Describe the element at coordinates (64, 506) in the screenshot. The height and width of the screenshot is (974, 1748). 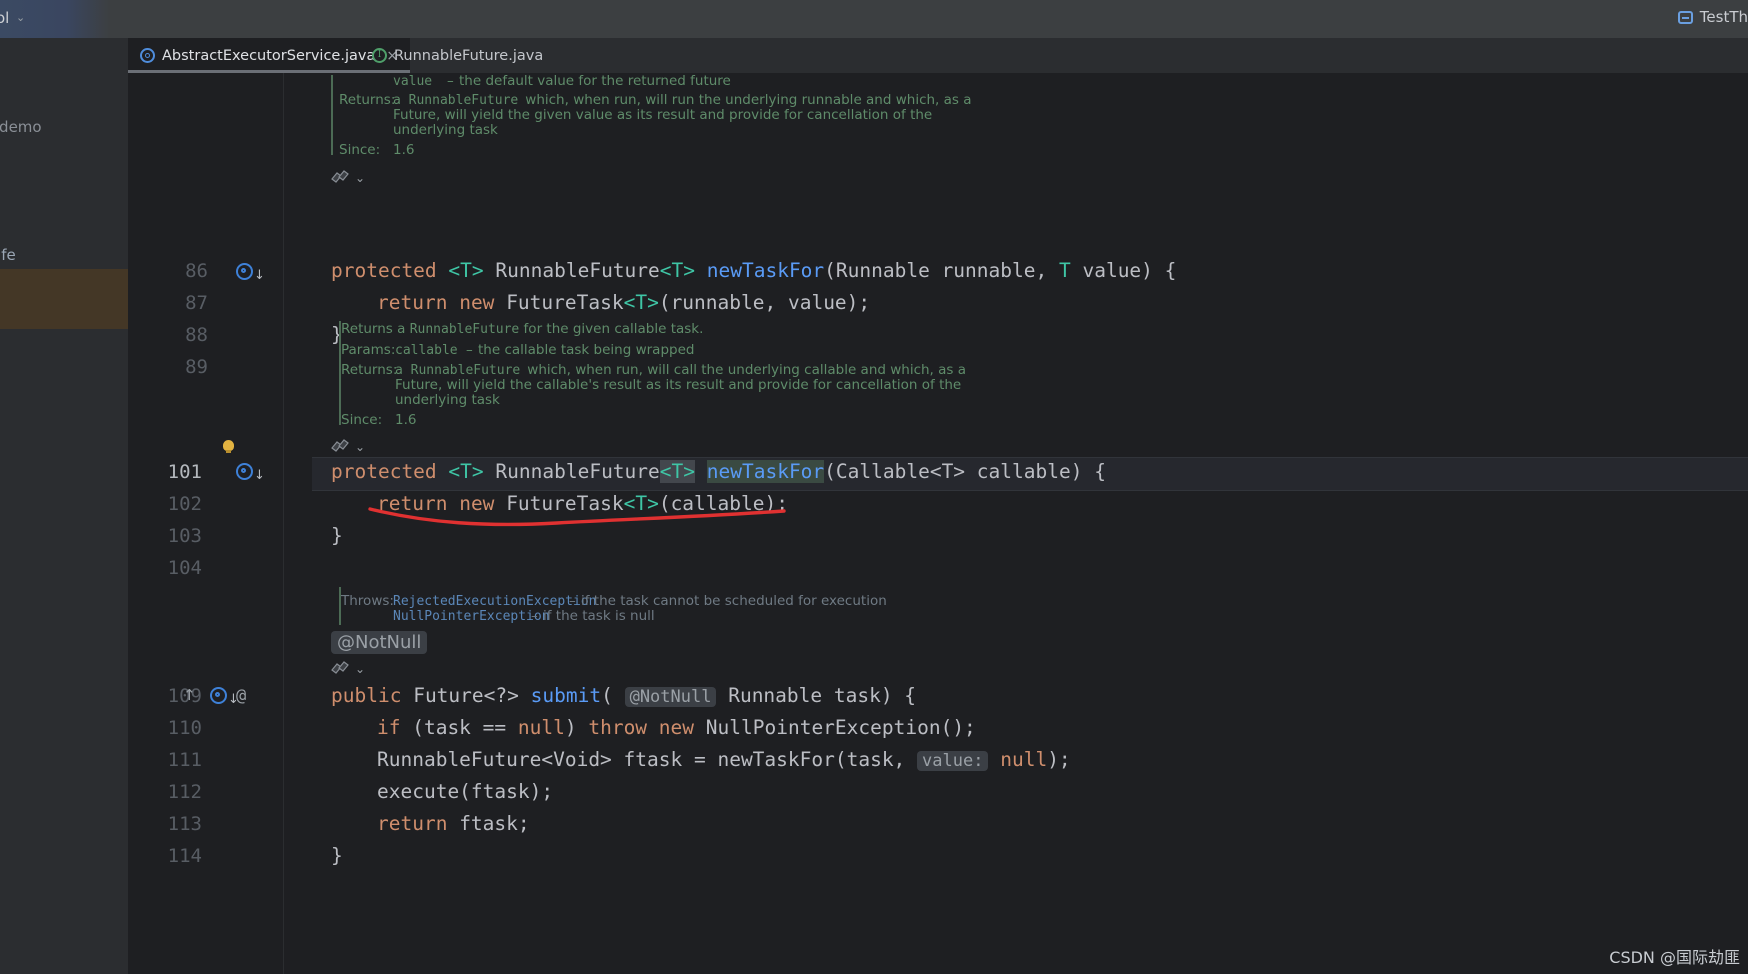
I see `project-tool-window: \demo afe` at that location.